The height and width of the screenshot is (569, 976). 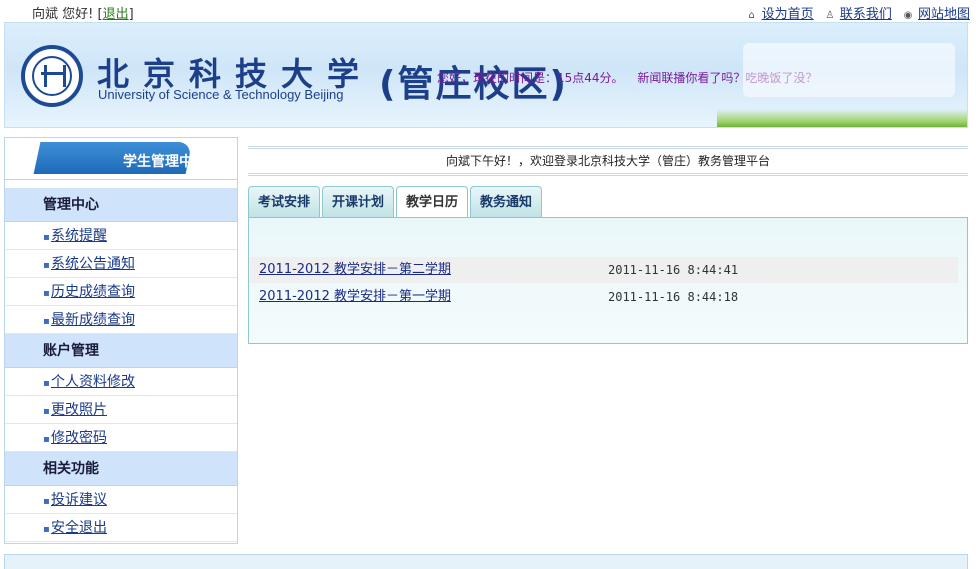 What do you see at coordinates (604, 270) in the screenshot?
I see `list-item: 2011-2012 教学安排－第二学期 2011-11-16 8:44:41` at bounding box center [604, 270].